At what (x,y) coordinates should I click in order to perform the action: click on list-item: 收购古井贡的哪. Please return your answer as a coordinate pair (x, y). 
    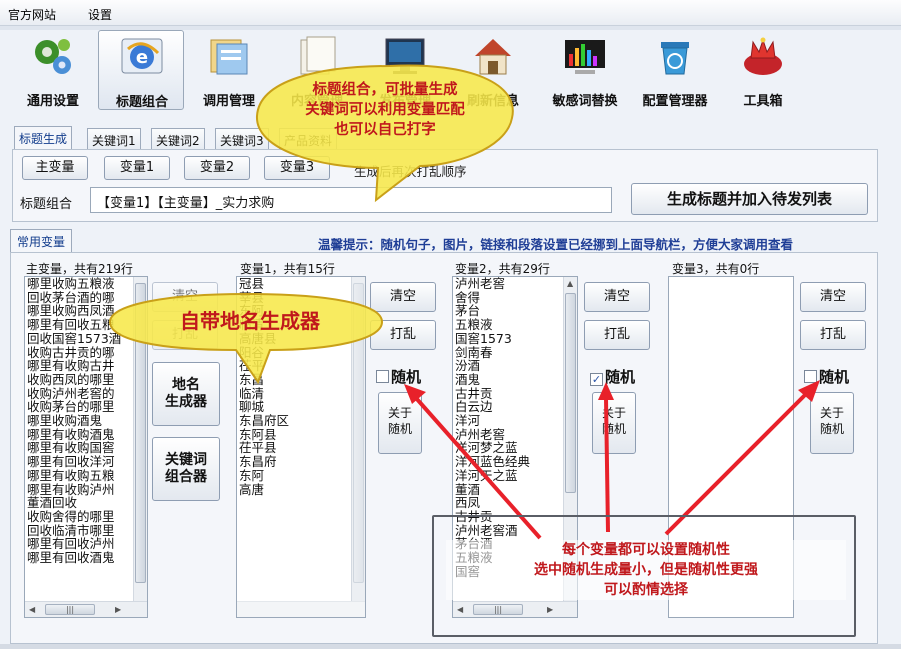
    Looking at the image, I should click on (80, 352).